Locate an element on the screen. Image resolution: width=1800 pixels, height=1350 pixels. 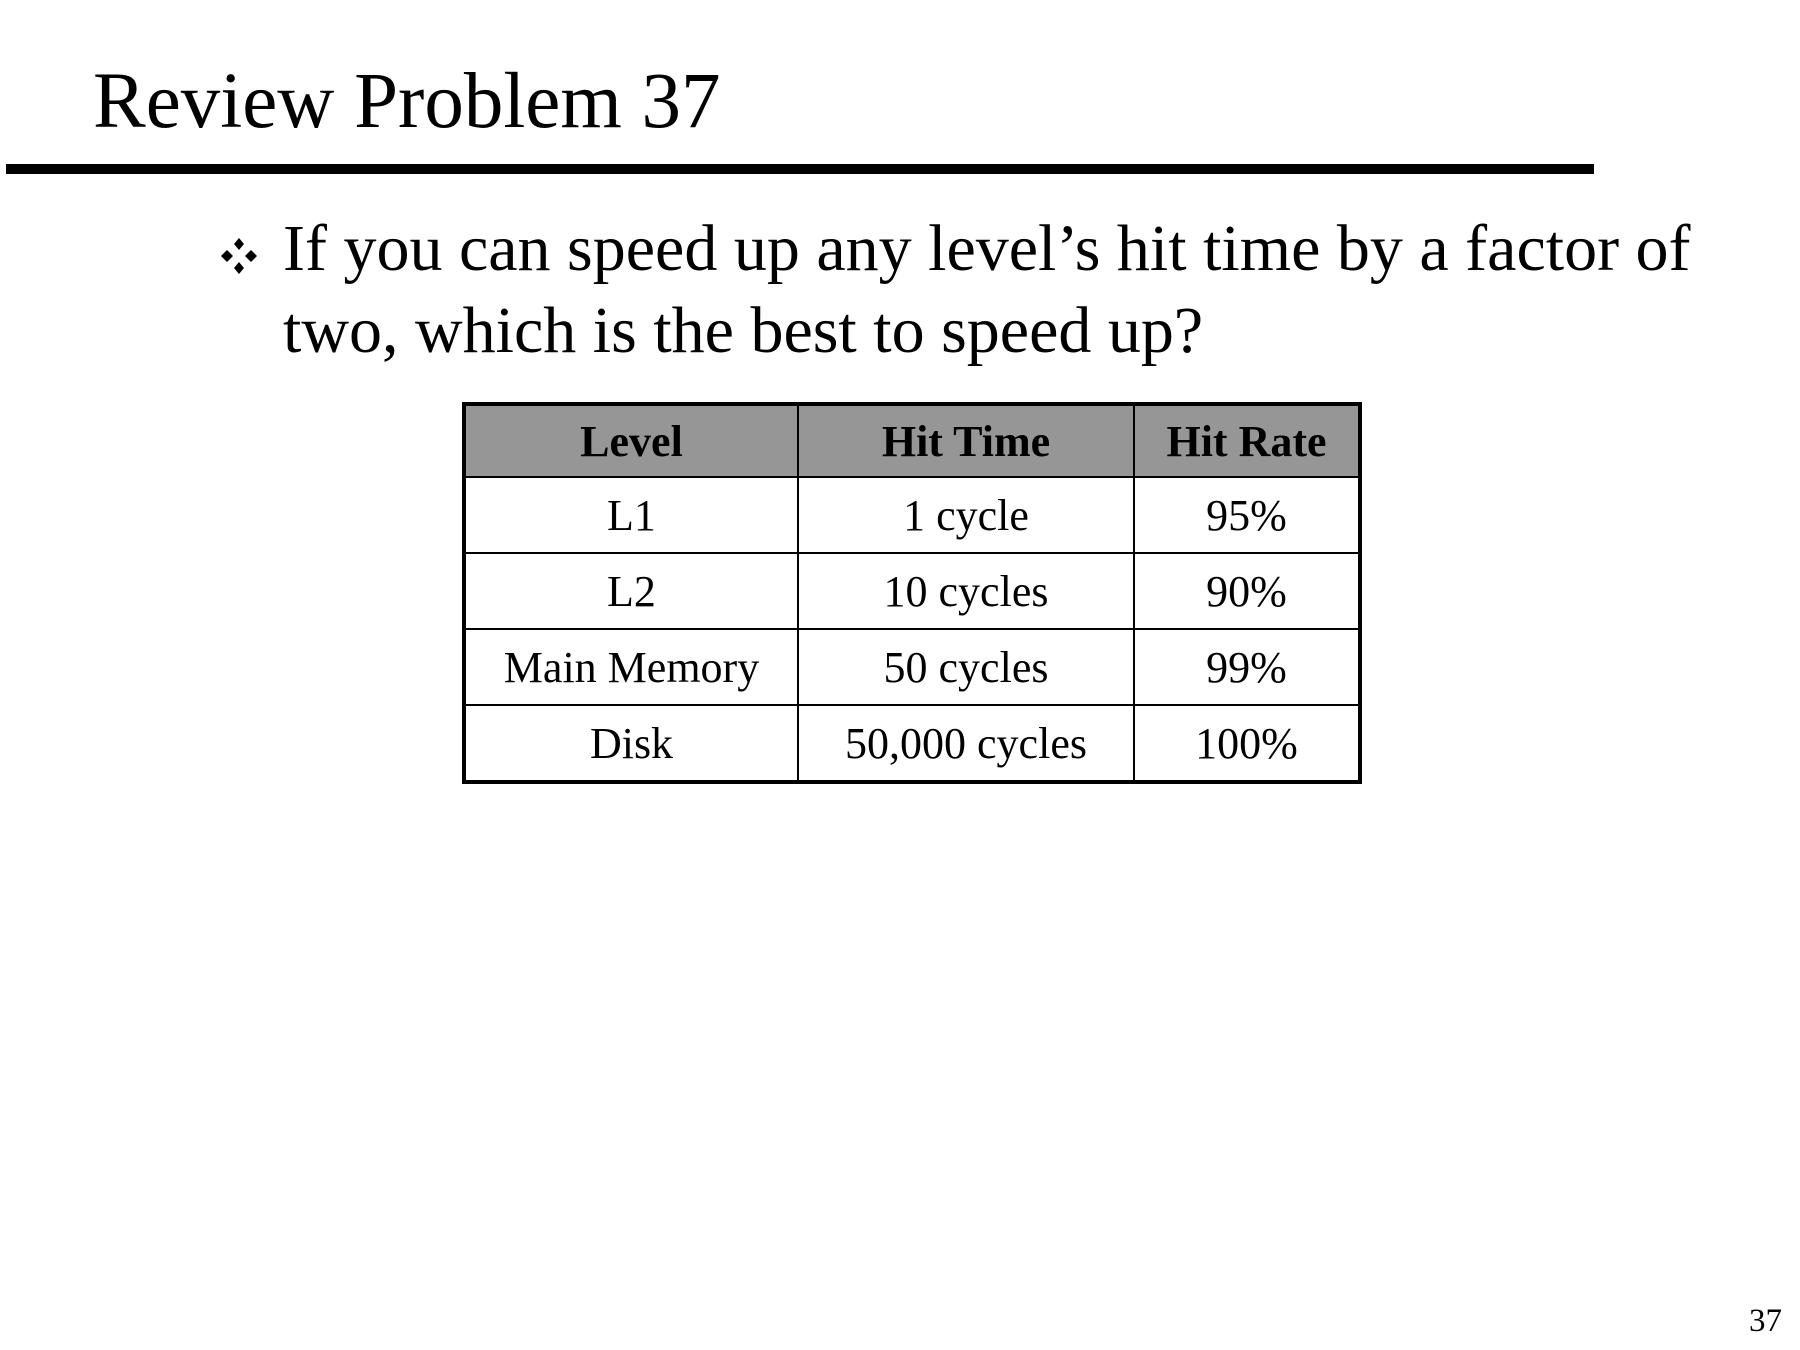
column-header-hit-time: Hit Time is located at coordinates (966, 440).